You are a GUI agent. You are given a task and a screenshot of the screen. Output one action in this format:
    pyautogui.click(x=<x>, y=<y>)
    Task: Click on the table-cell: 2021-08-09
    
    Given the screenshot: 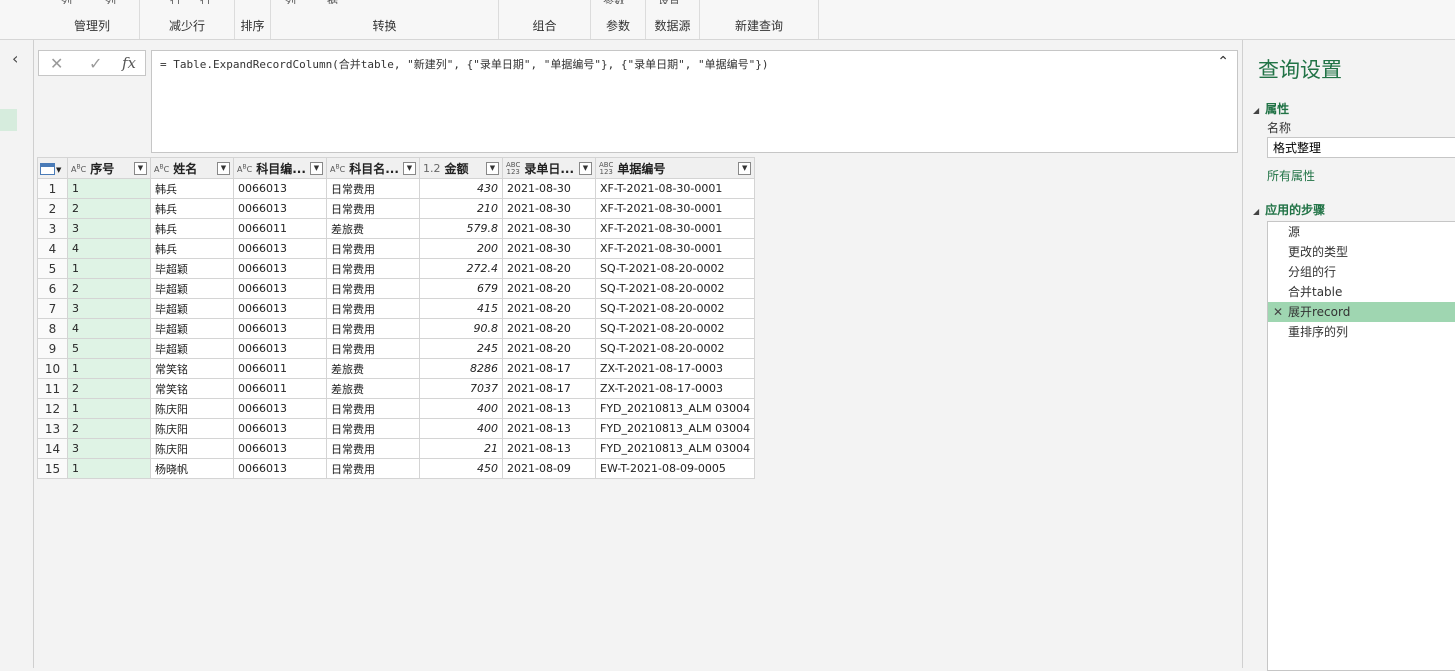 What is the action you would take?
    pyautogui.click(x=549, y=468)
    